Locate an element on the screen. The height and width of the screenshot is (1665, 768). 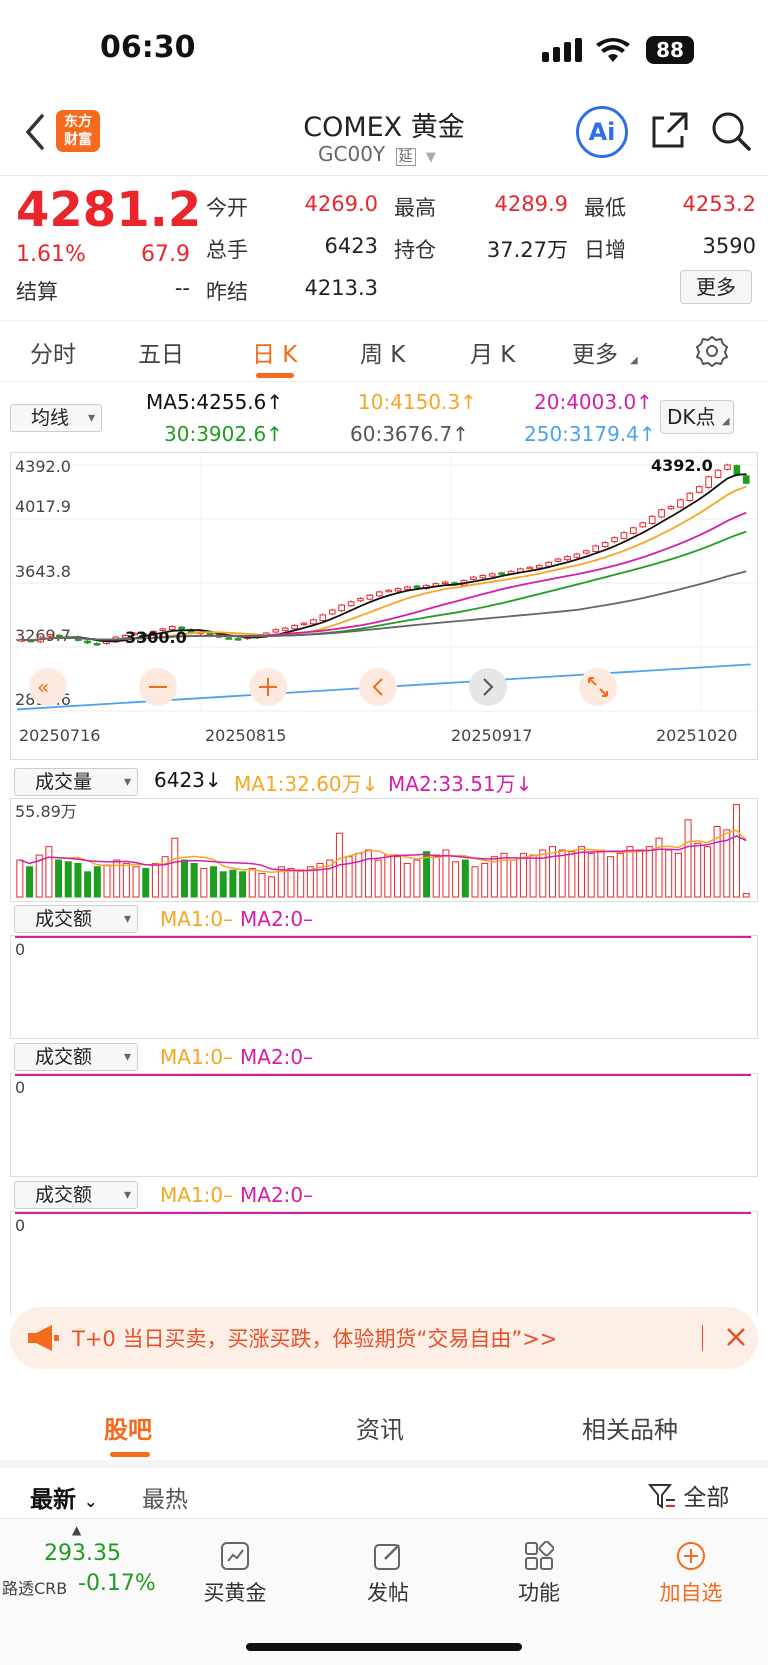
y-tick-1: 4017.9 is located at coordinates (43, 506).